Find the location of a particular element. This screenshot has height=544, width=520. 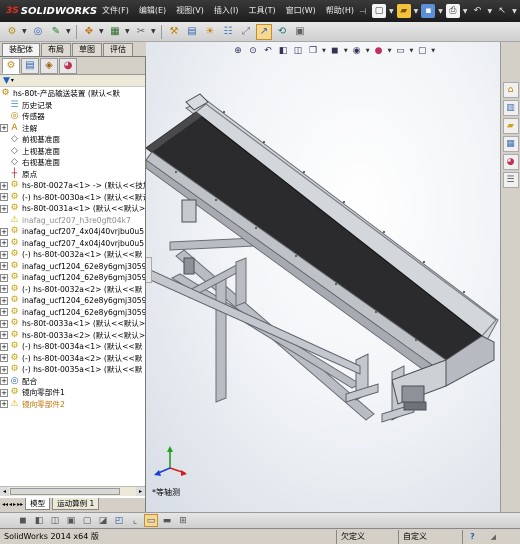

config-manager-icon: ◈ is located at coordinates (49, 65).